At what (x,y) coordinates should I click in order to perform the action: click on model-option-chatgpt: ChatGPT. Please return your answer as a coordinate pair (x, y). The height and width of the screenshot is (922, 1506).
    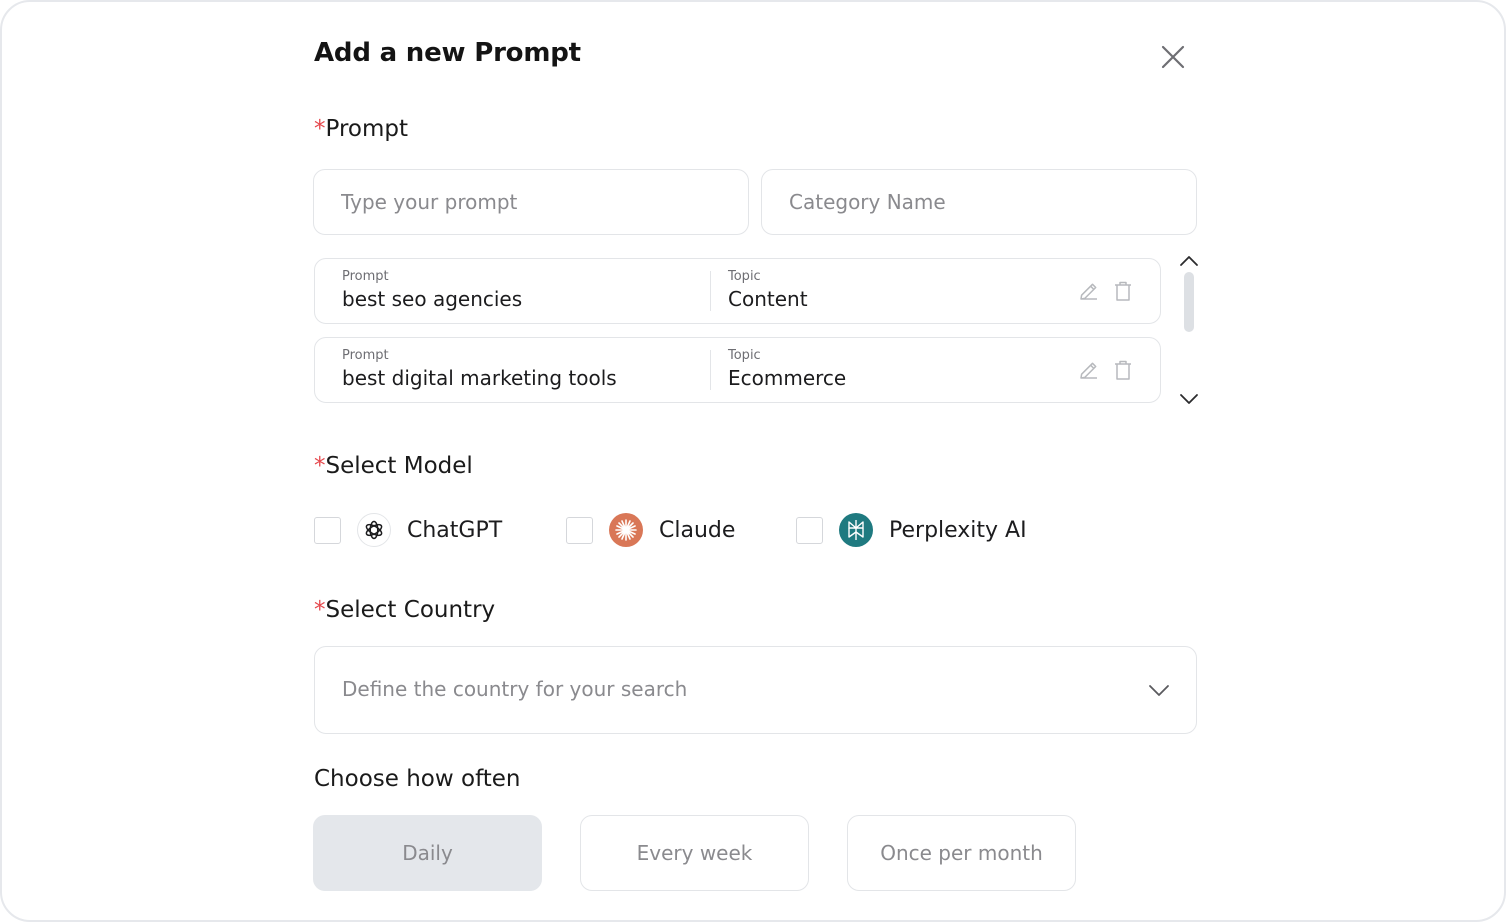
    Looking at the image, I should click on (408, 530).